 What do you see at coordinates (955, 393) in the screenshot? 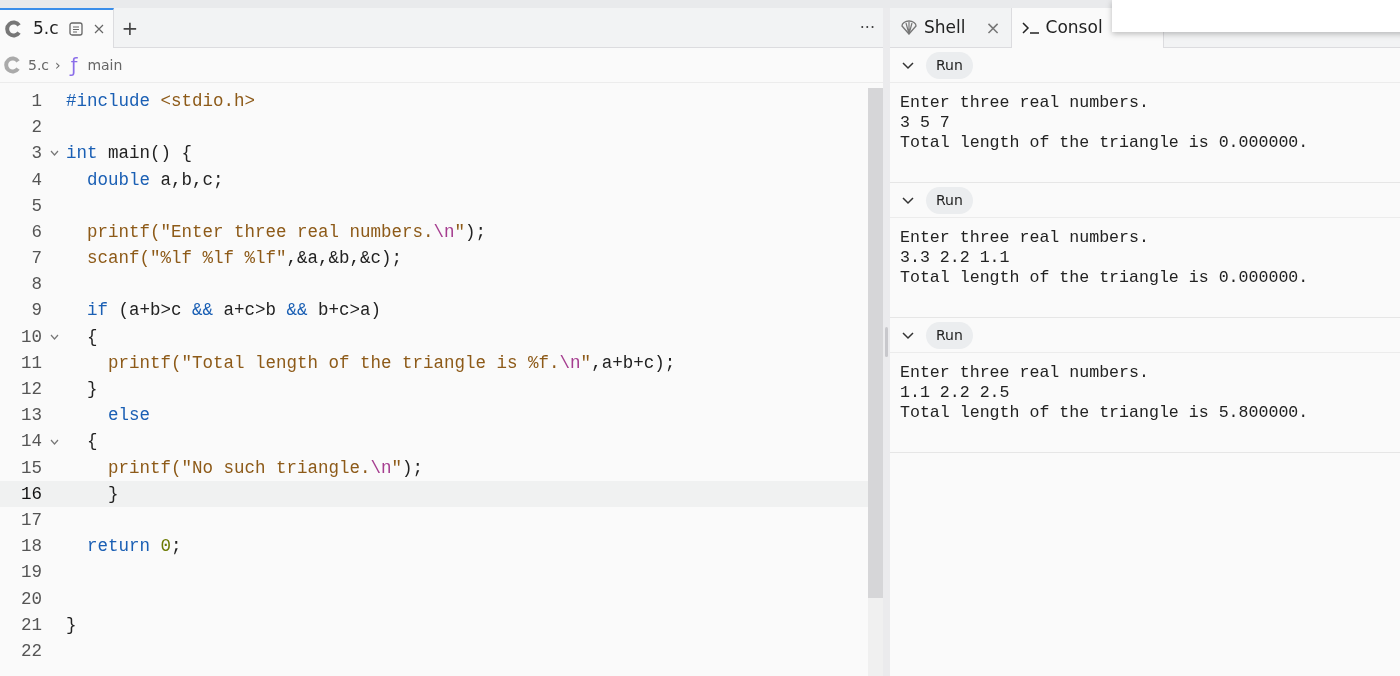
I see `console-output-line: 1.1 2.2 2.5` at bounding box center [955, 393].